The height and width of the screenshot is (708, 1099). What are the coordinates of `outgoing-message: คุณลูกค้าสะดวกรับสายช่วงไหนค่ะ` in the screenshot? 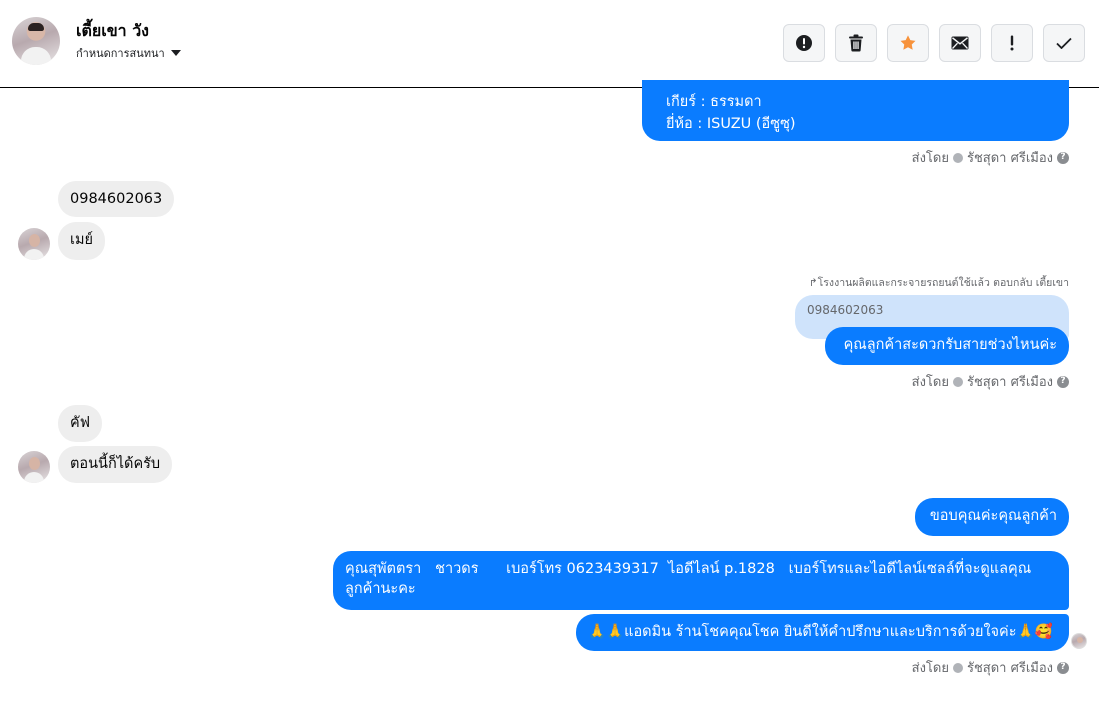 It's located at (947, 346).